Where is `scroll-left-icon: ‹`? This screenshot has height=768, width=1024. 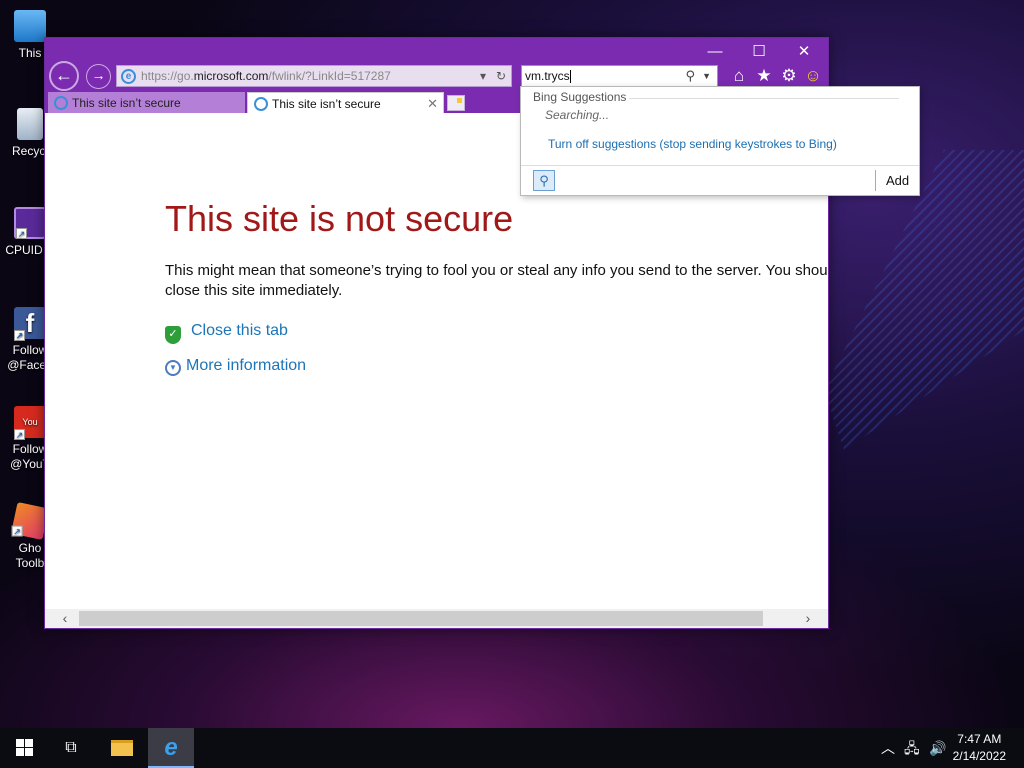
scroll-left-icon: ‹ is located at coordinates (65, 618).